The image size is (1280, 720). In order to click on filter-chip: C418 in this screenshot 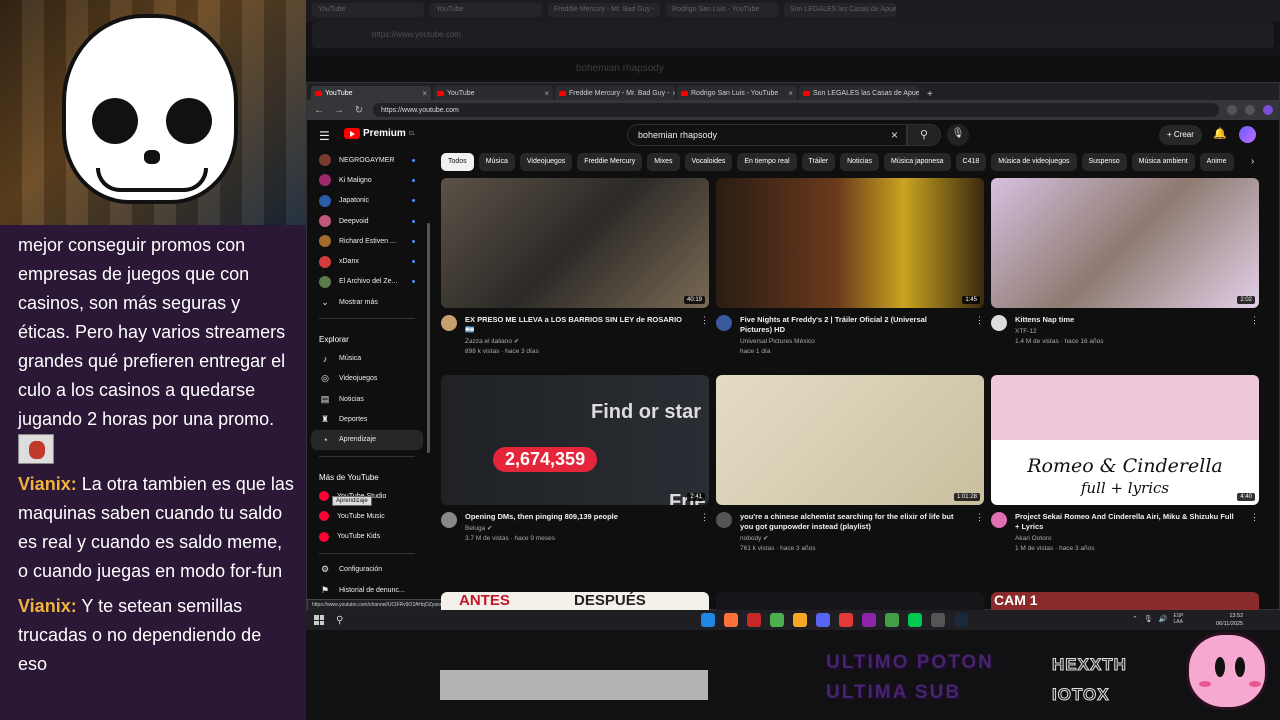, I will do `click(971, 162)`.